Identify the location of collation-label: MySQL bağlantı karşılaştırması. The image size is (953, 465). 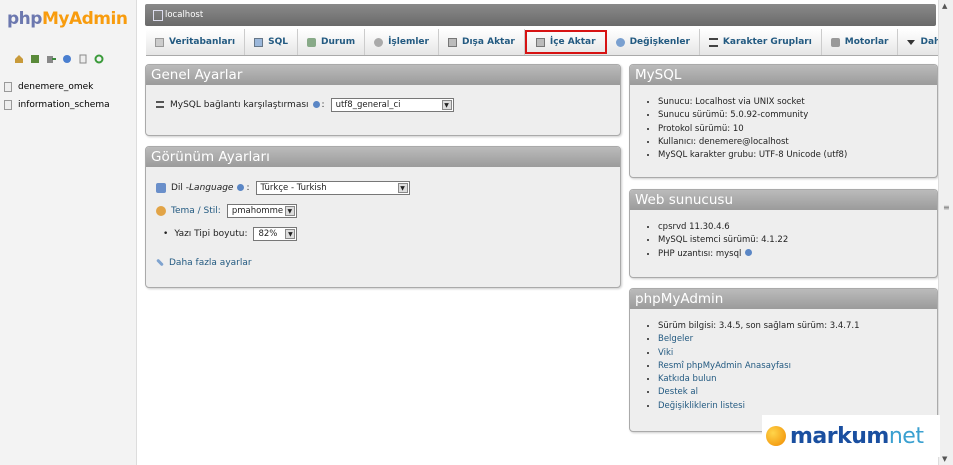
(239, 104).